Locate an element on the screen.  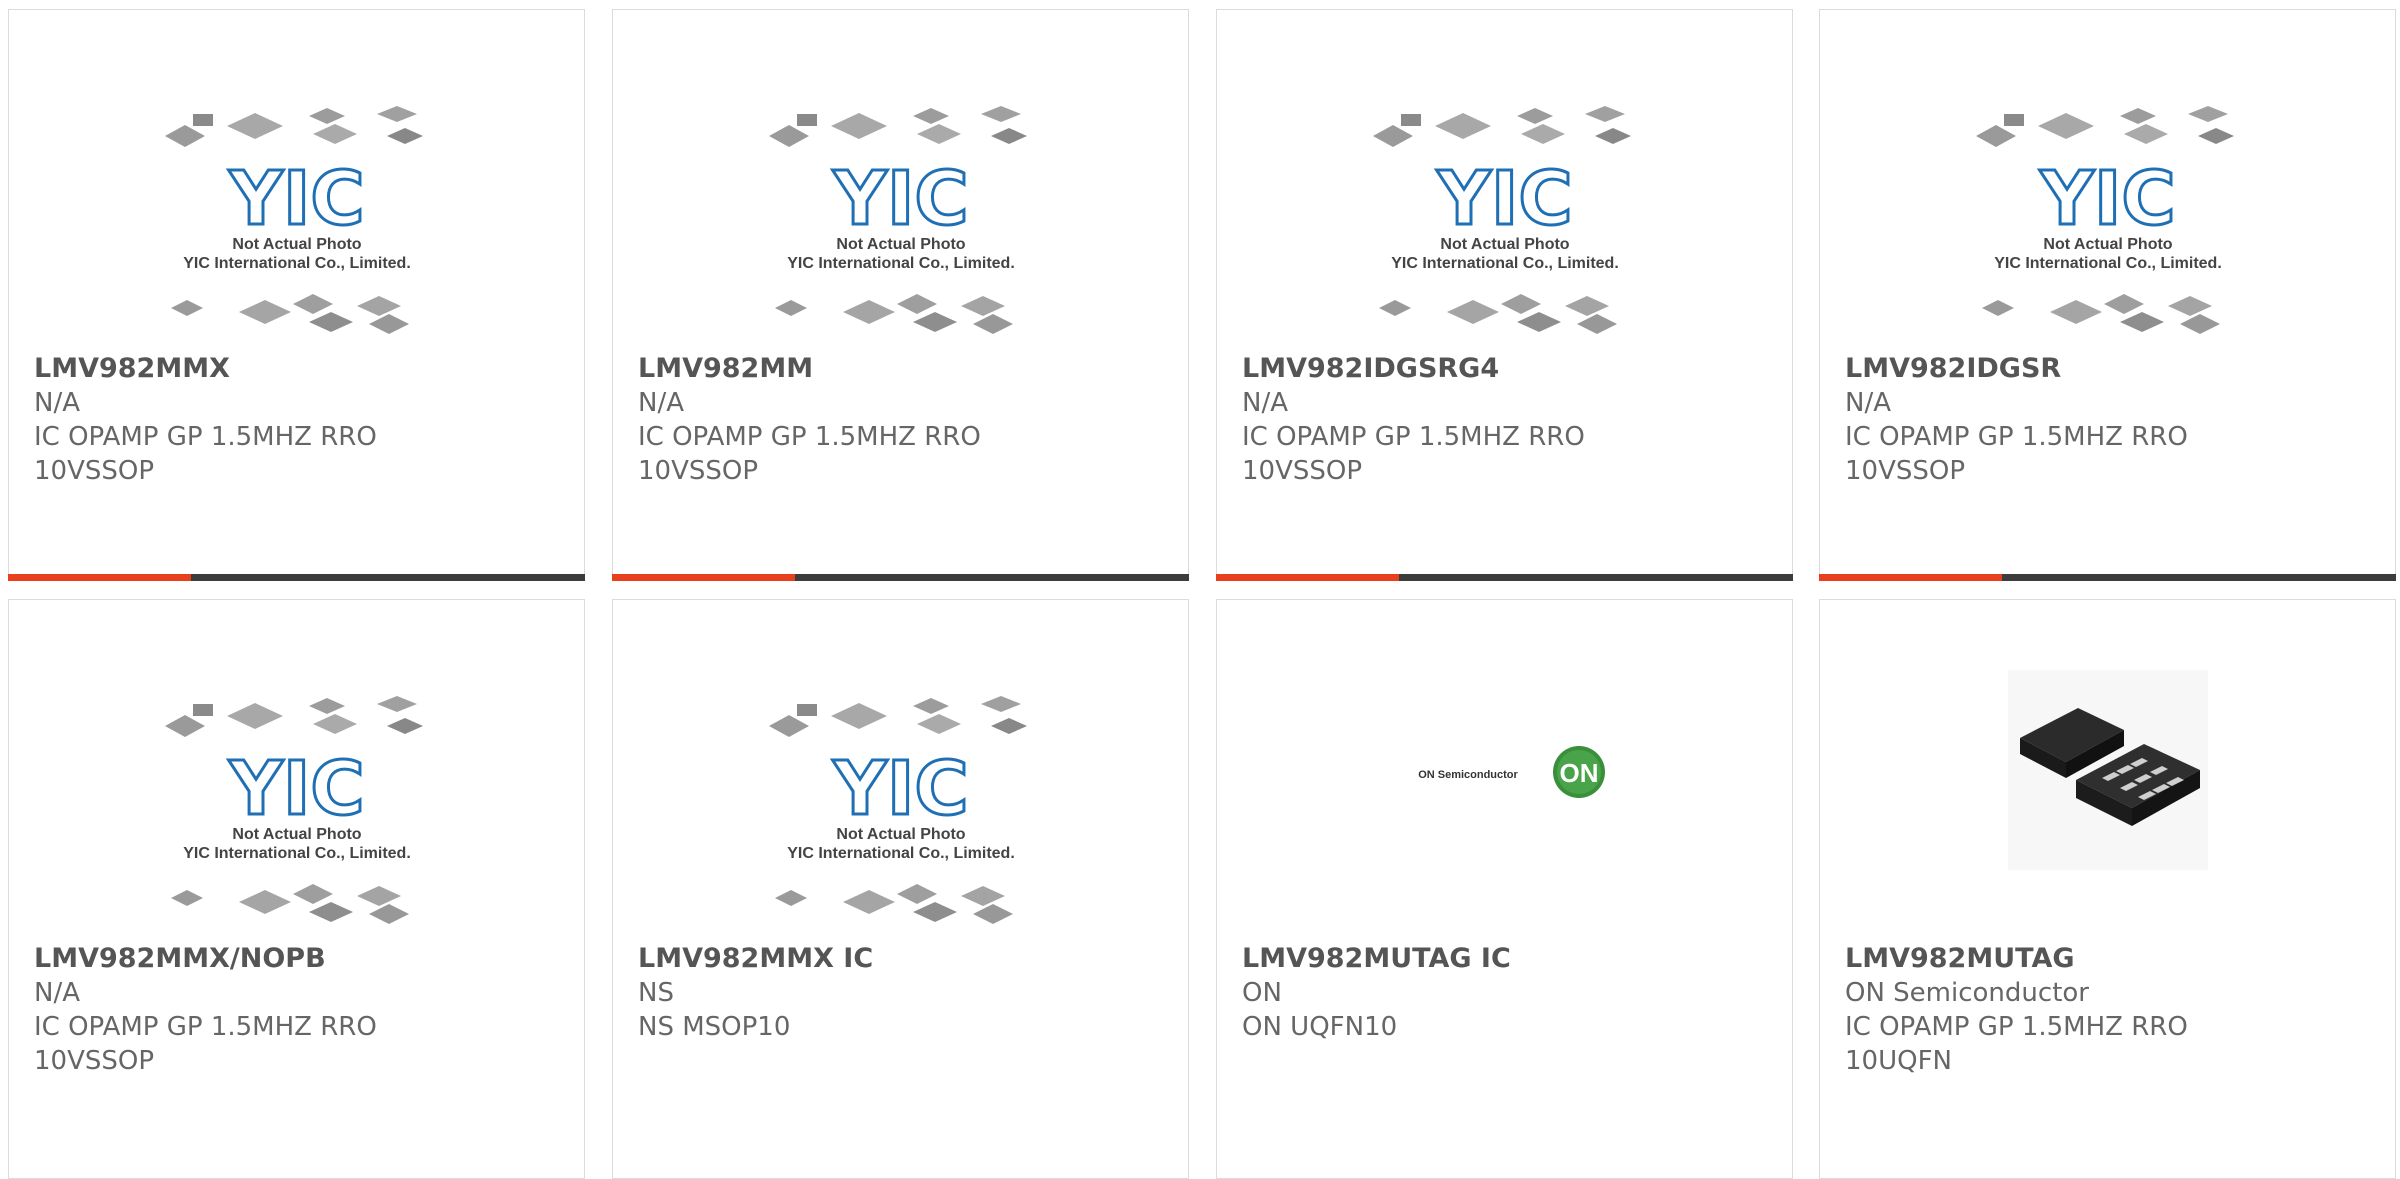
manufacturer: NS is located at coordinates (656, 993).